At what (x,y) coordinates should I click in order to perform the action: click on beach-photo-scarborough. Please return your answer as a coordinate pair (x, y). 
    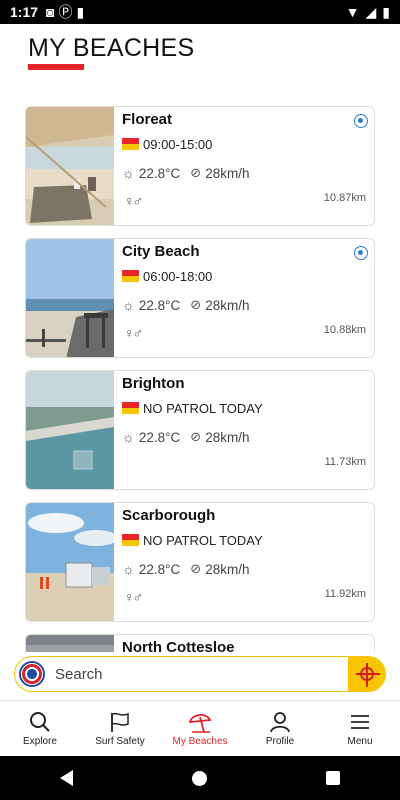
    Looking at the image, I should click on (70, 562).